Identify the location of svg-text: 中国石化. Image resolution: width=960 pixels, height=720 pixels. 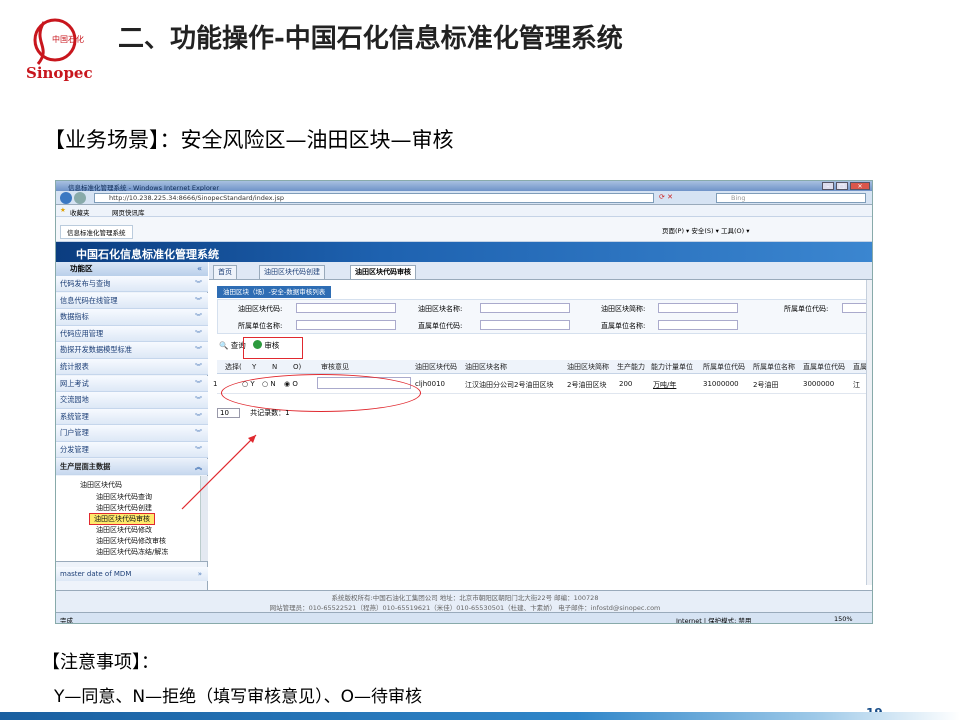
(68, 39).